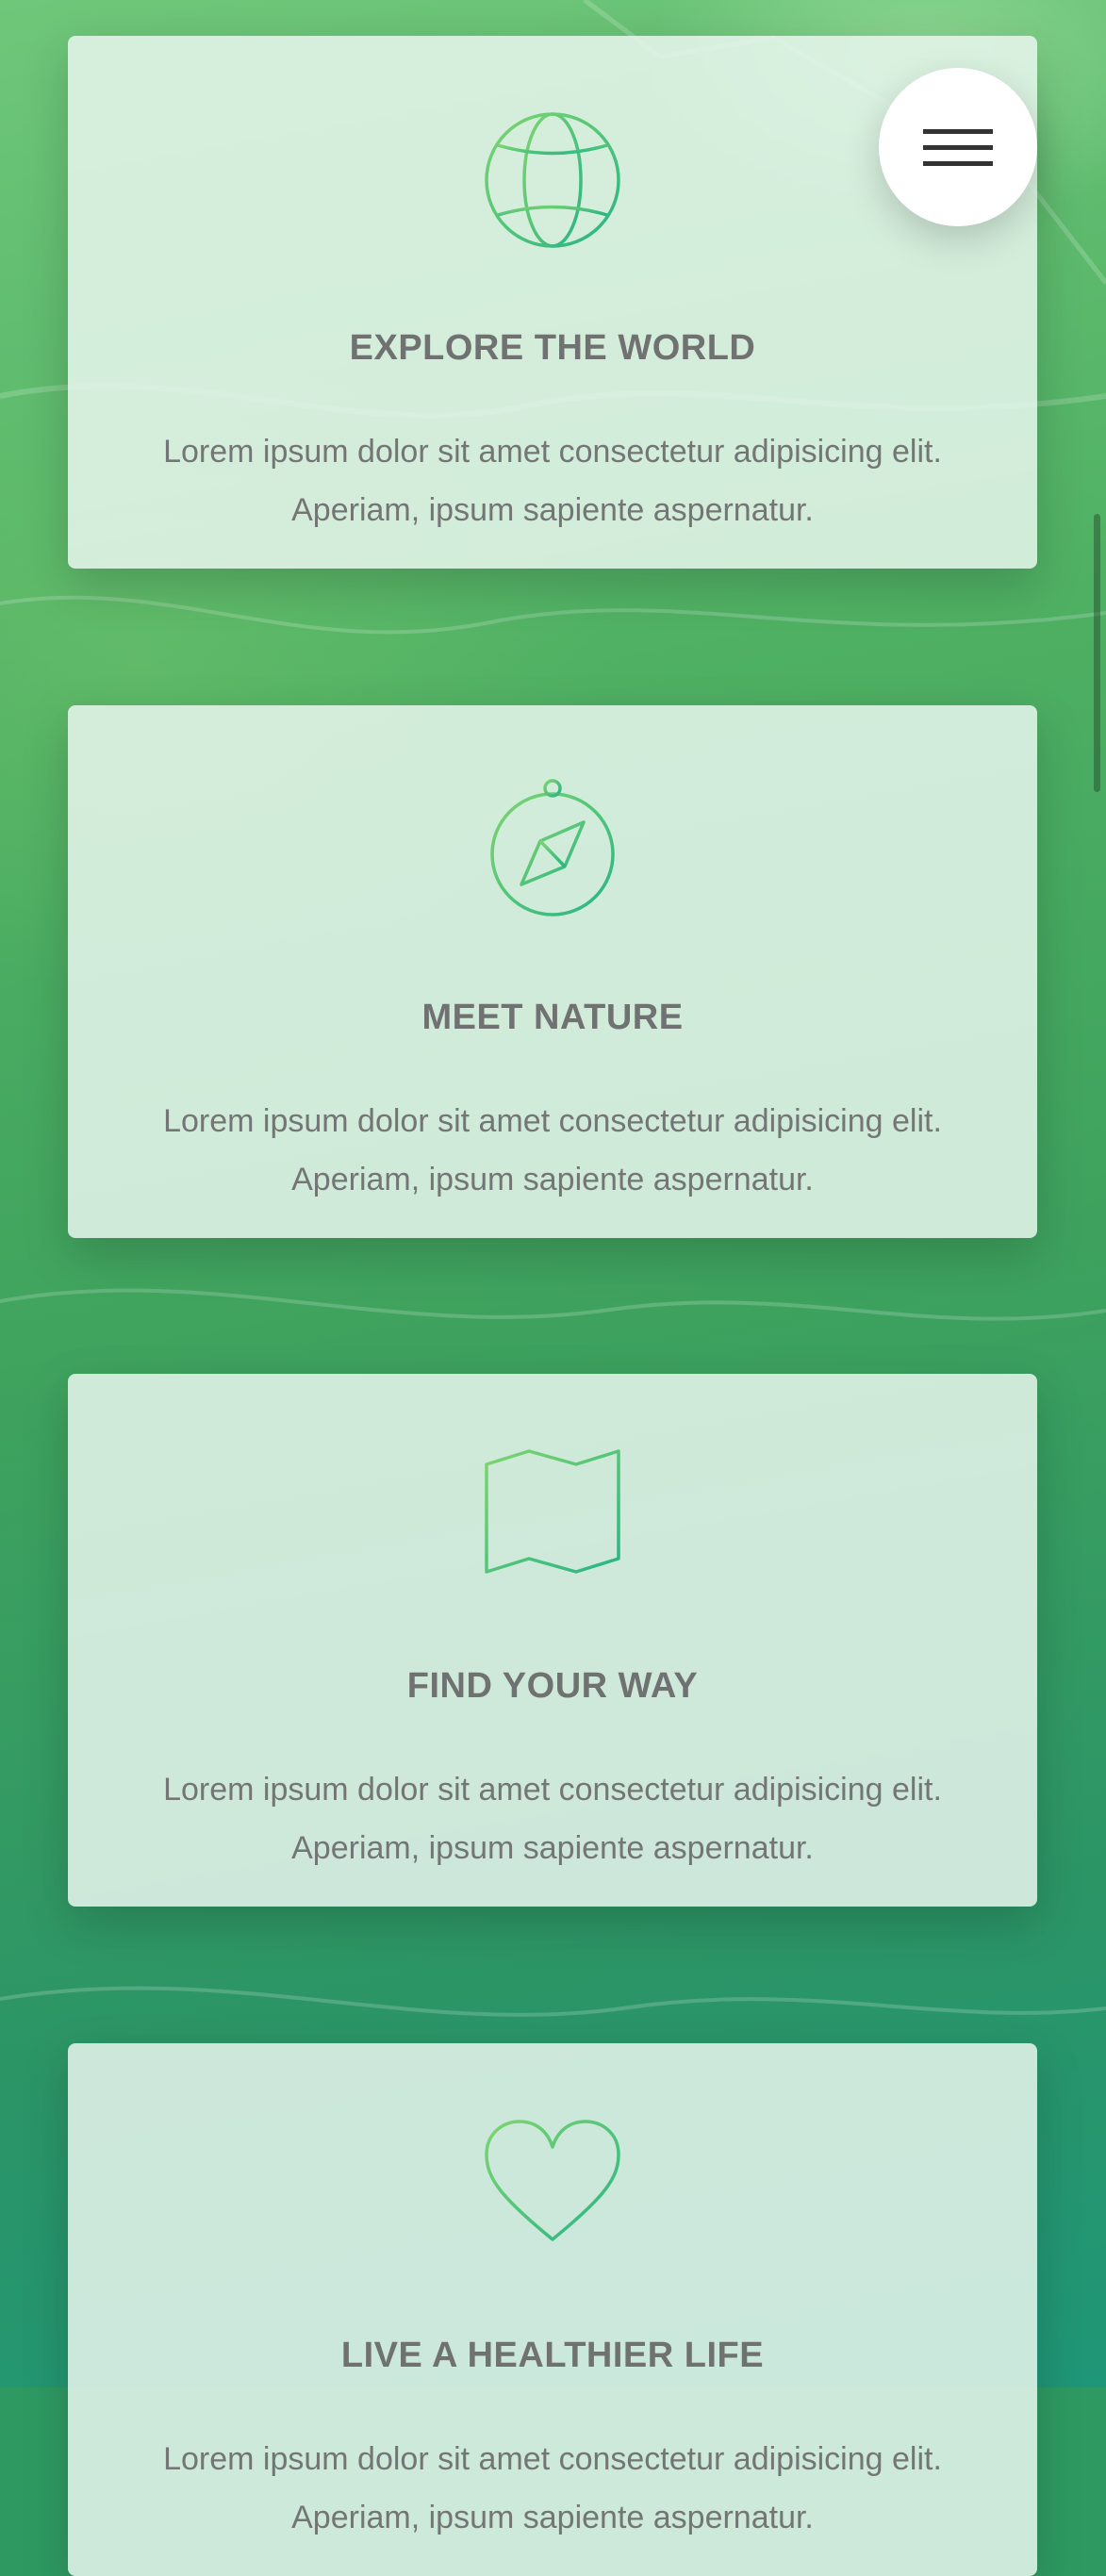  I want to click on feature-title: LIVE A HEALTHIER LIFE, so click(552, 2355).